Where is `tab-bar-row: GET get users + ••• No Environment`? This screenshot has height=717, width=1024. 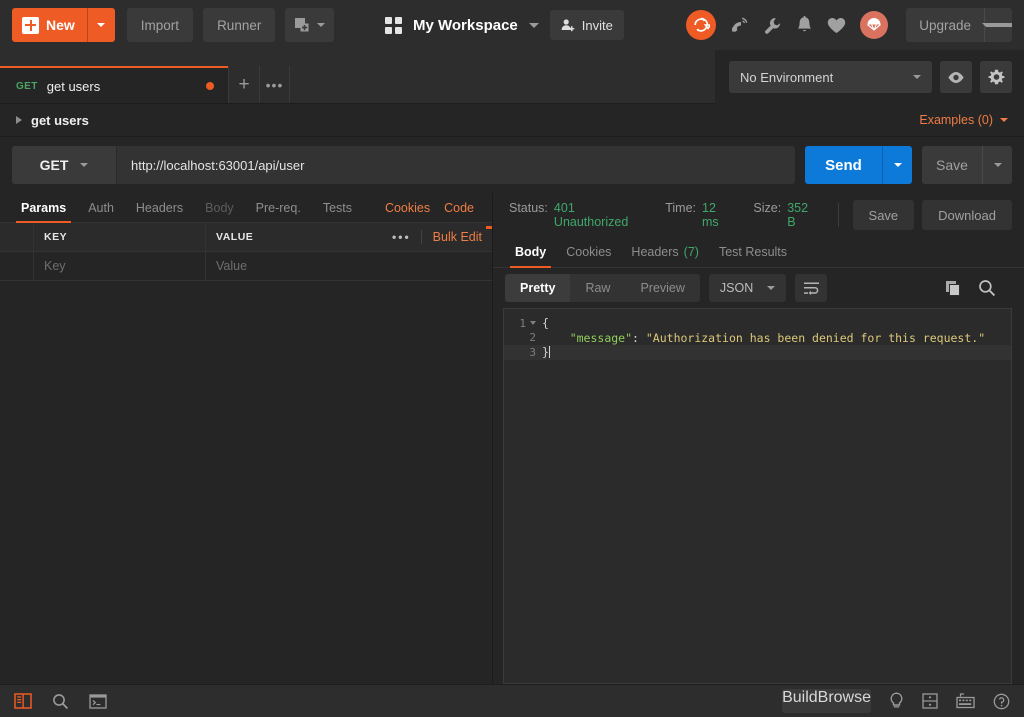 tab-bar-row: GET get users + ••• No Environment is located at coordinates (512, 77).